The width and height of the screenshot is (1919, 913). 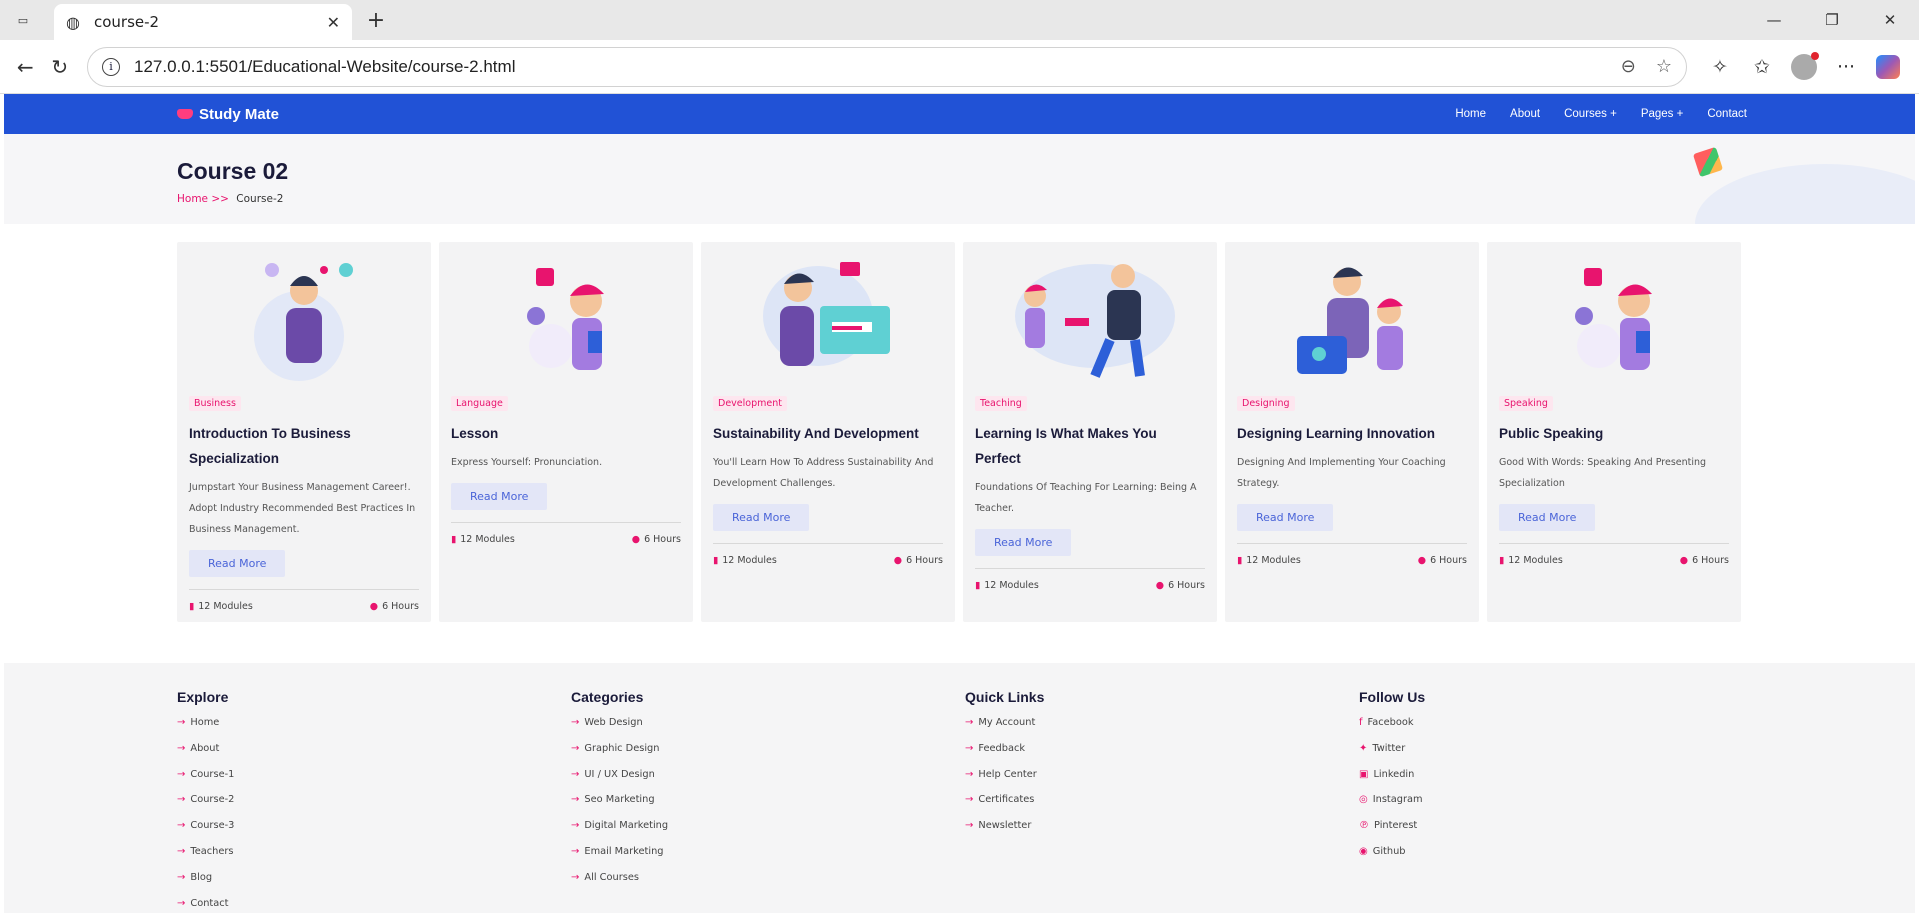 I want to click on menu-about: About, so click(x=1525, y=114).